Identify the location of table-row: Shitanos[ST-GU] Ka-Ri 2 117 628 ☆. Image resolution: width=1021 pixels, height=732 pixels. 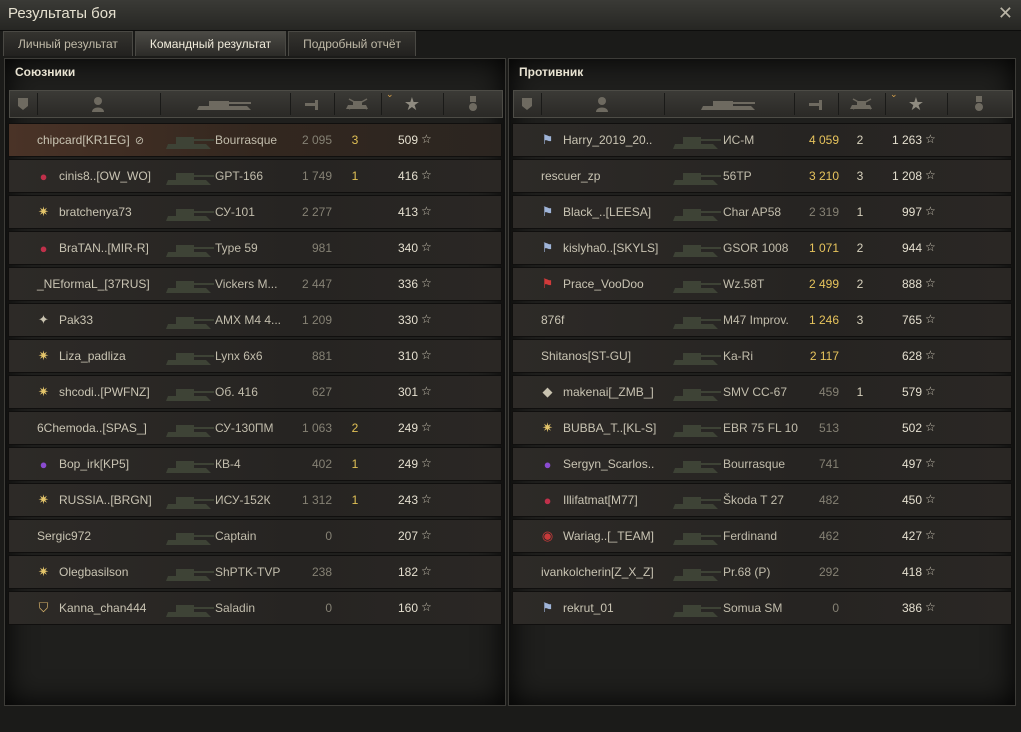
(762, 356).